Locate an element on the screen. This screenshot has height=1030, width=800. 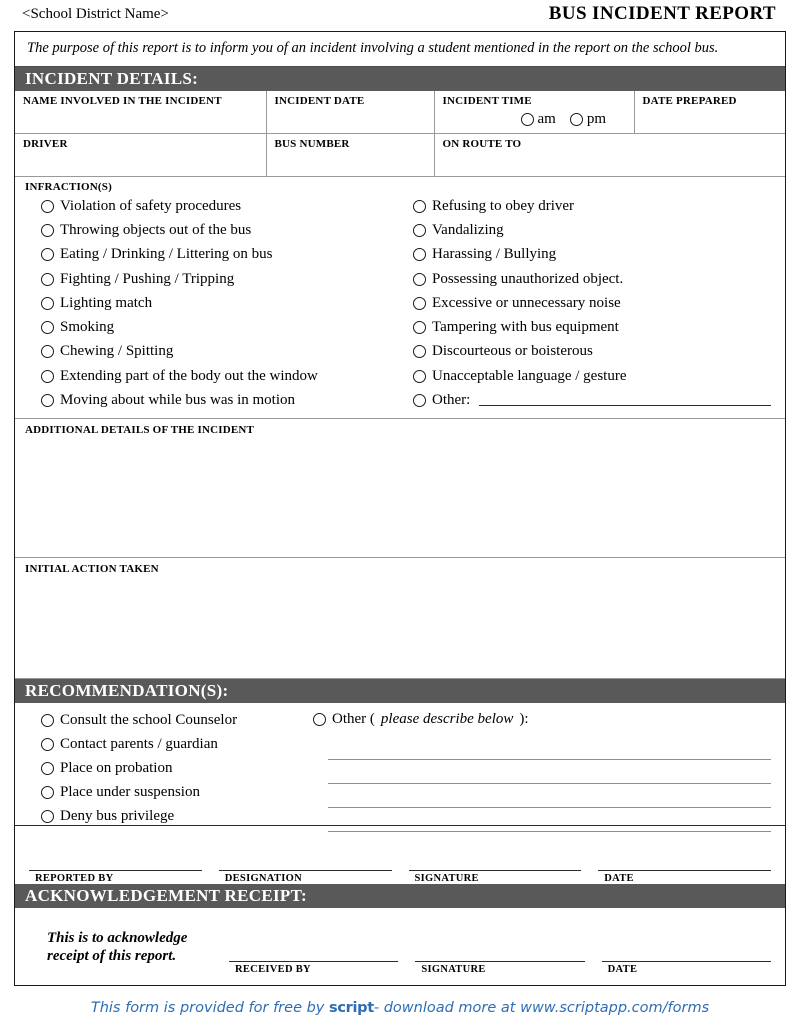
ack-field-signature: SIGNATURE is located at coordinates (500, 967).